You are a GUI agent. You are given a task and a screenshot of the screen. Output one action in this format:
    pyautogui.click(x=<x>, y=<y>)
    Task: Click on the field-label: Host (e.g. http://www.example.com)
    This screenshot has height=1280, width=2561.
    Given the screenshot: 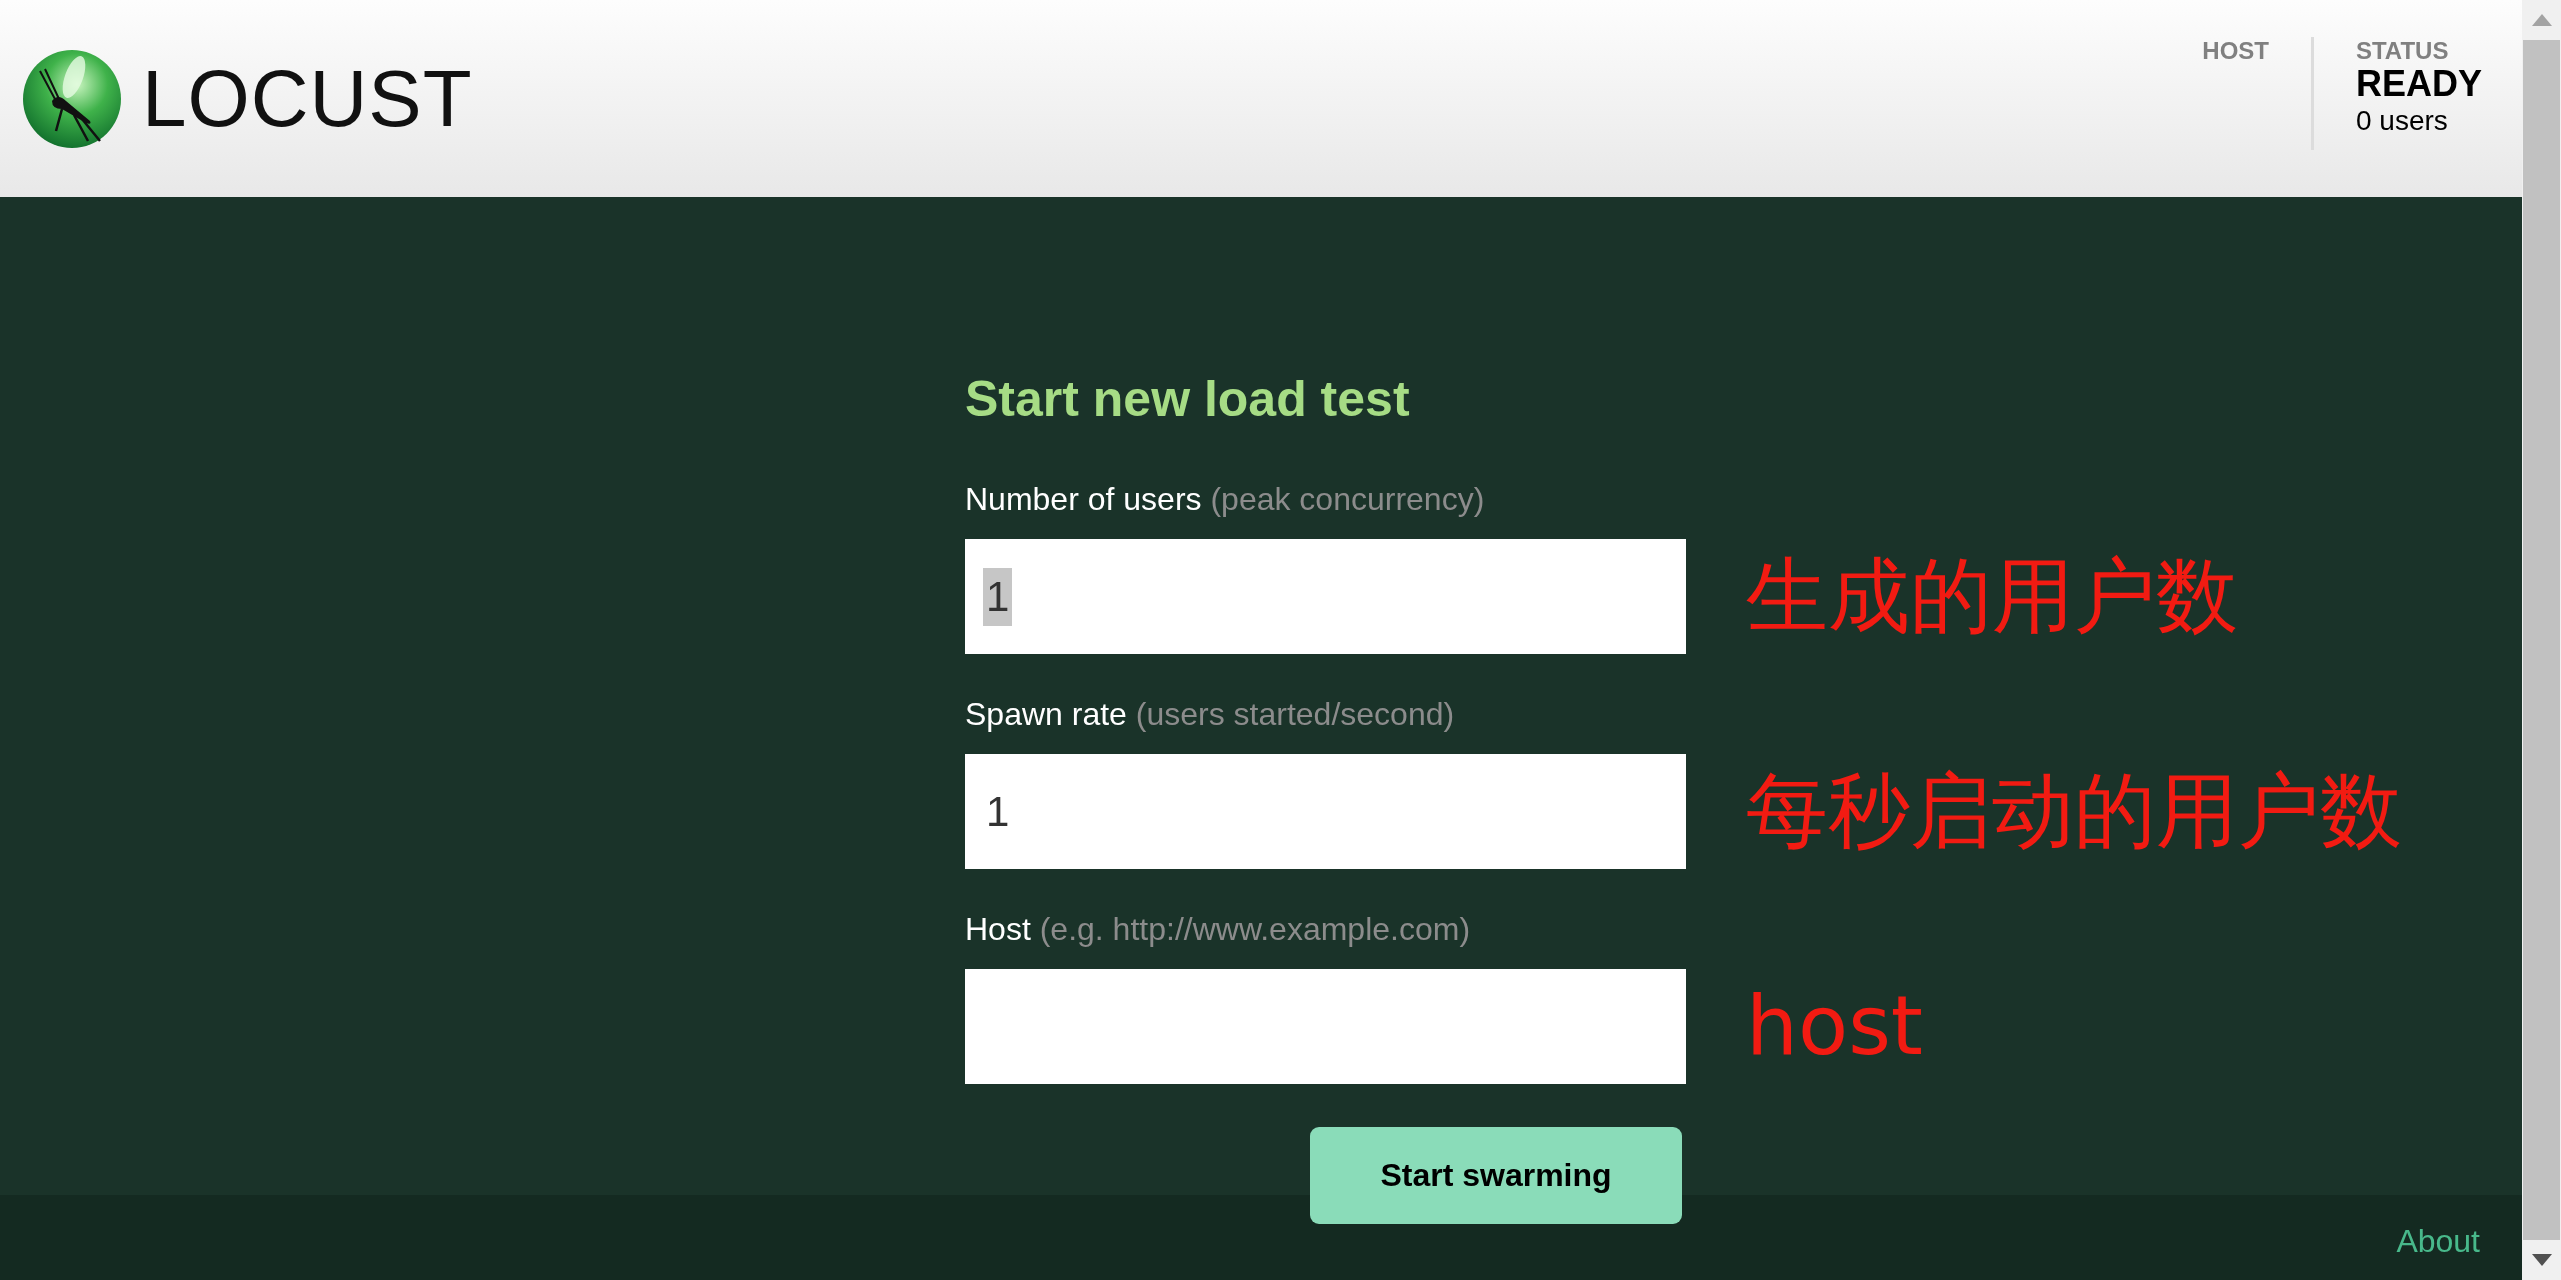 What is the action you would take?
    pyautogui.click(x=1218, y=929)
    